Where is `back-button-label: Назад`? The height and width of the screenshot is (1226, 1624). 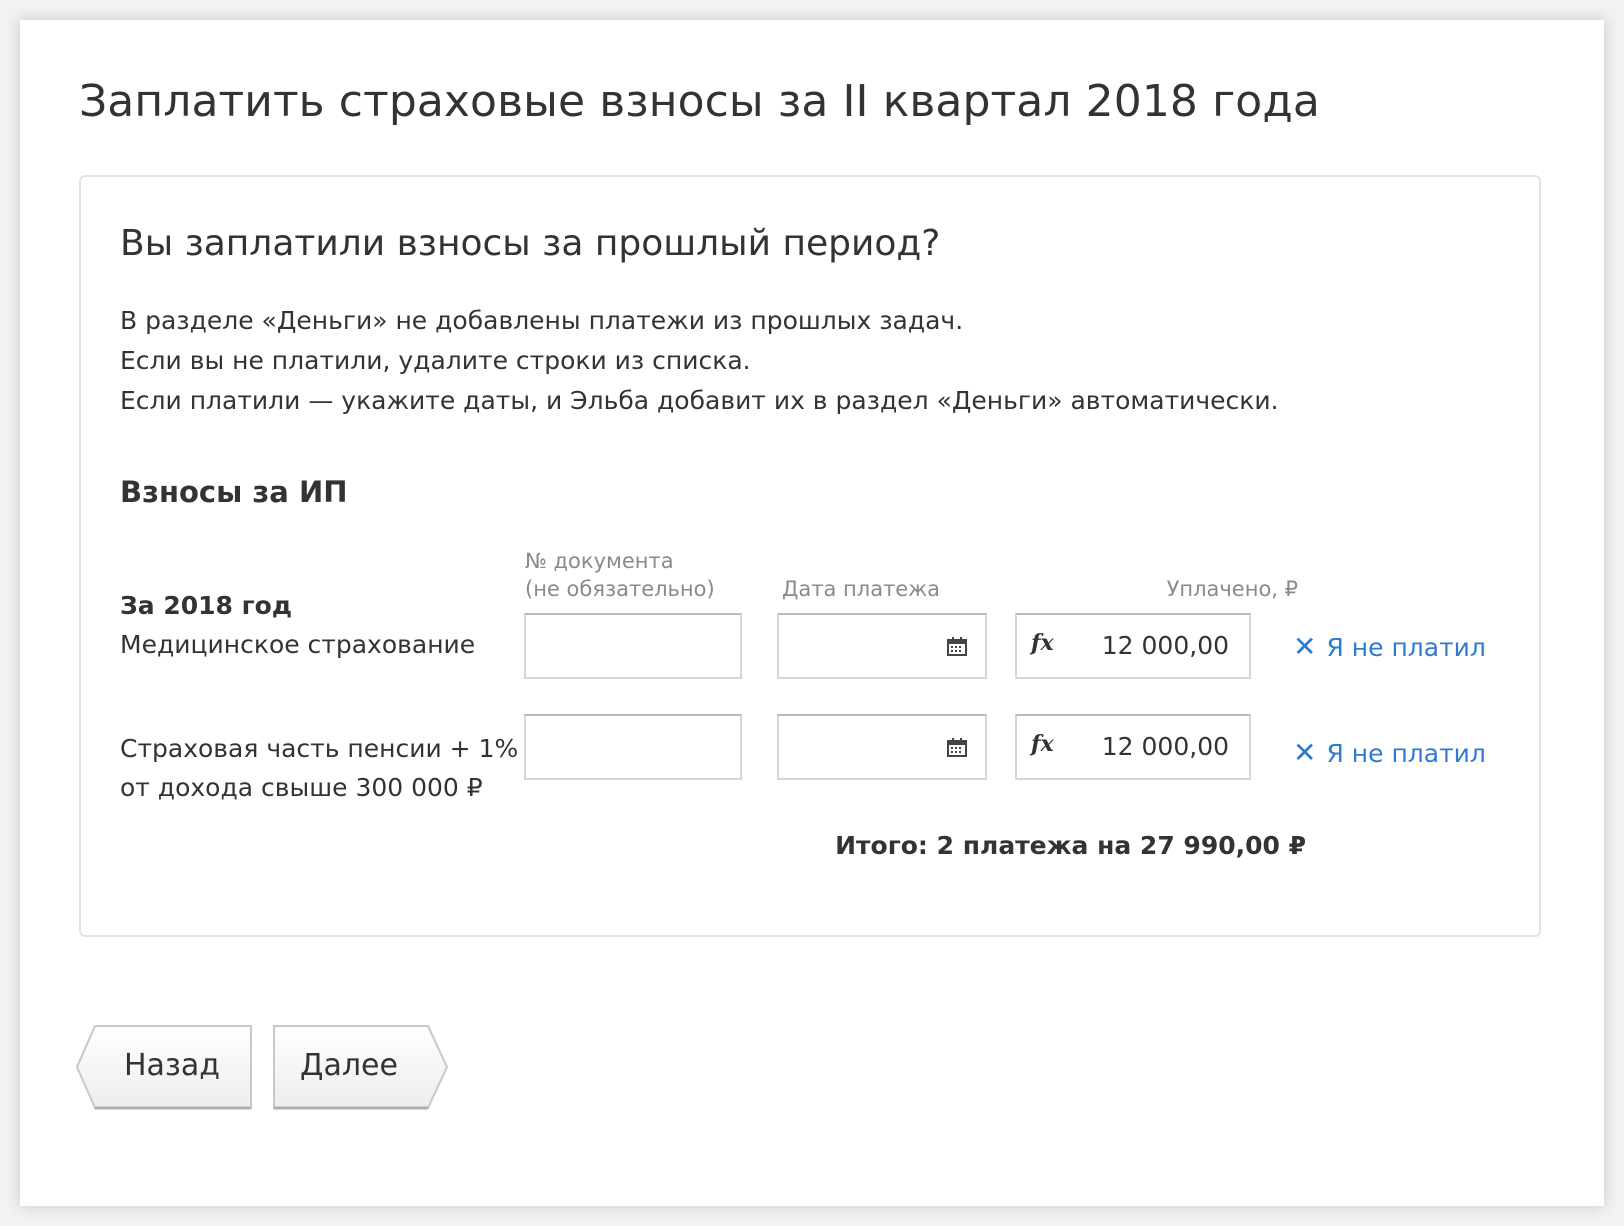 back-button-label: Назад is located at coordinates (172, 1066).